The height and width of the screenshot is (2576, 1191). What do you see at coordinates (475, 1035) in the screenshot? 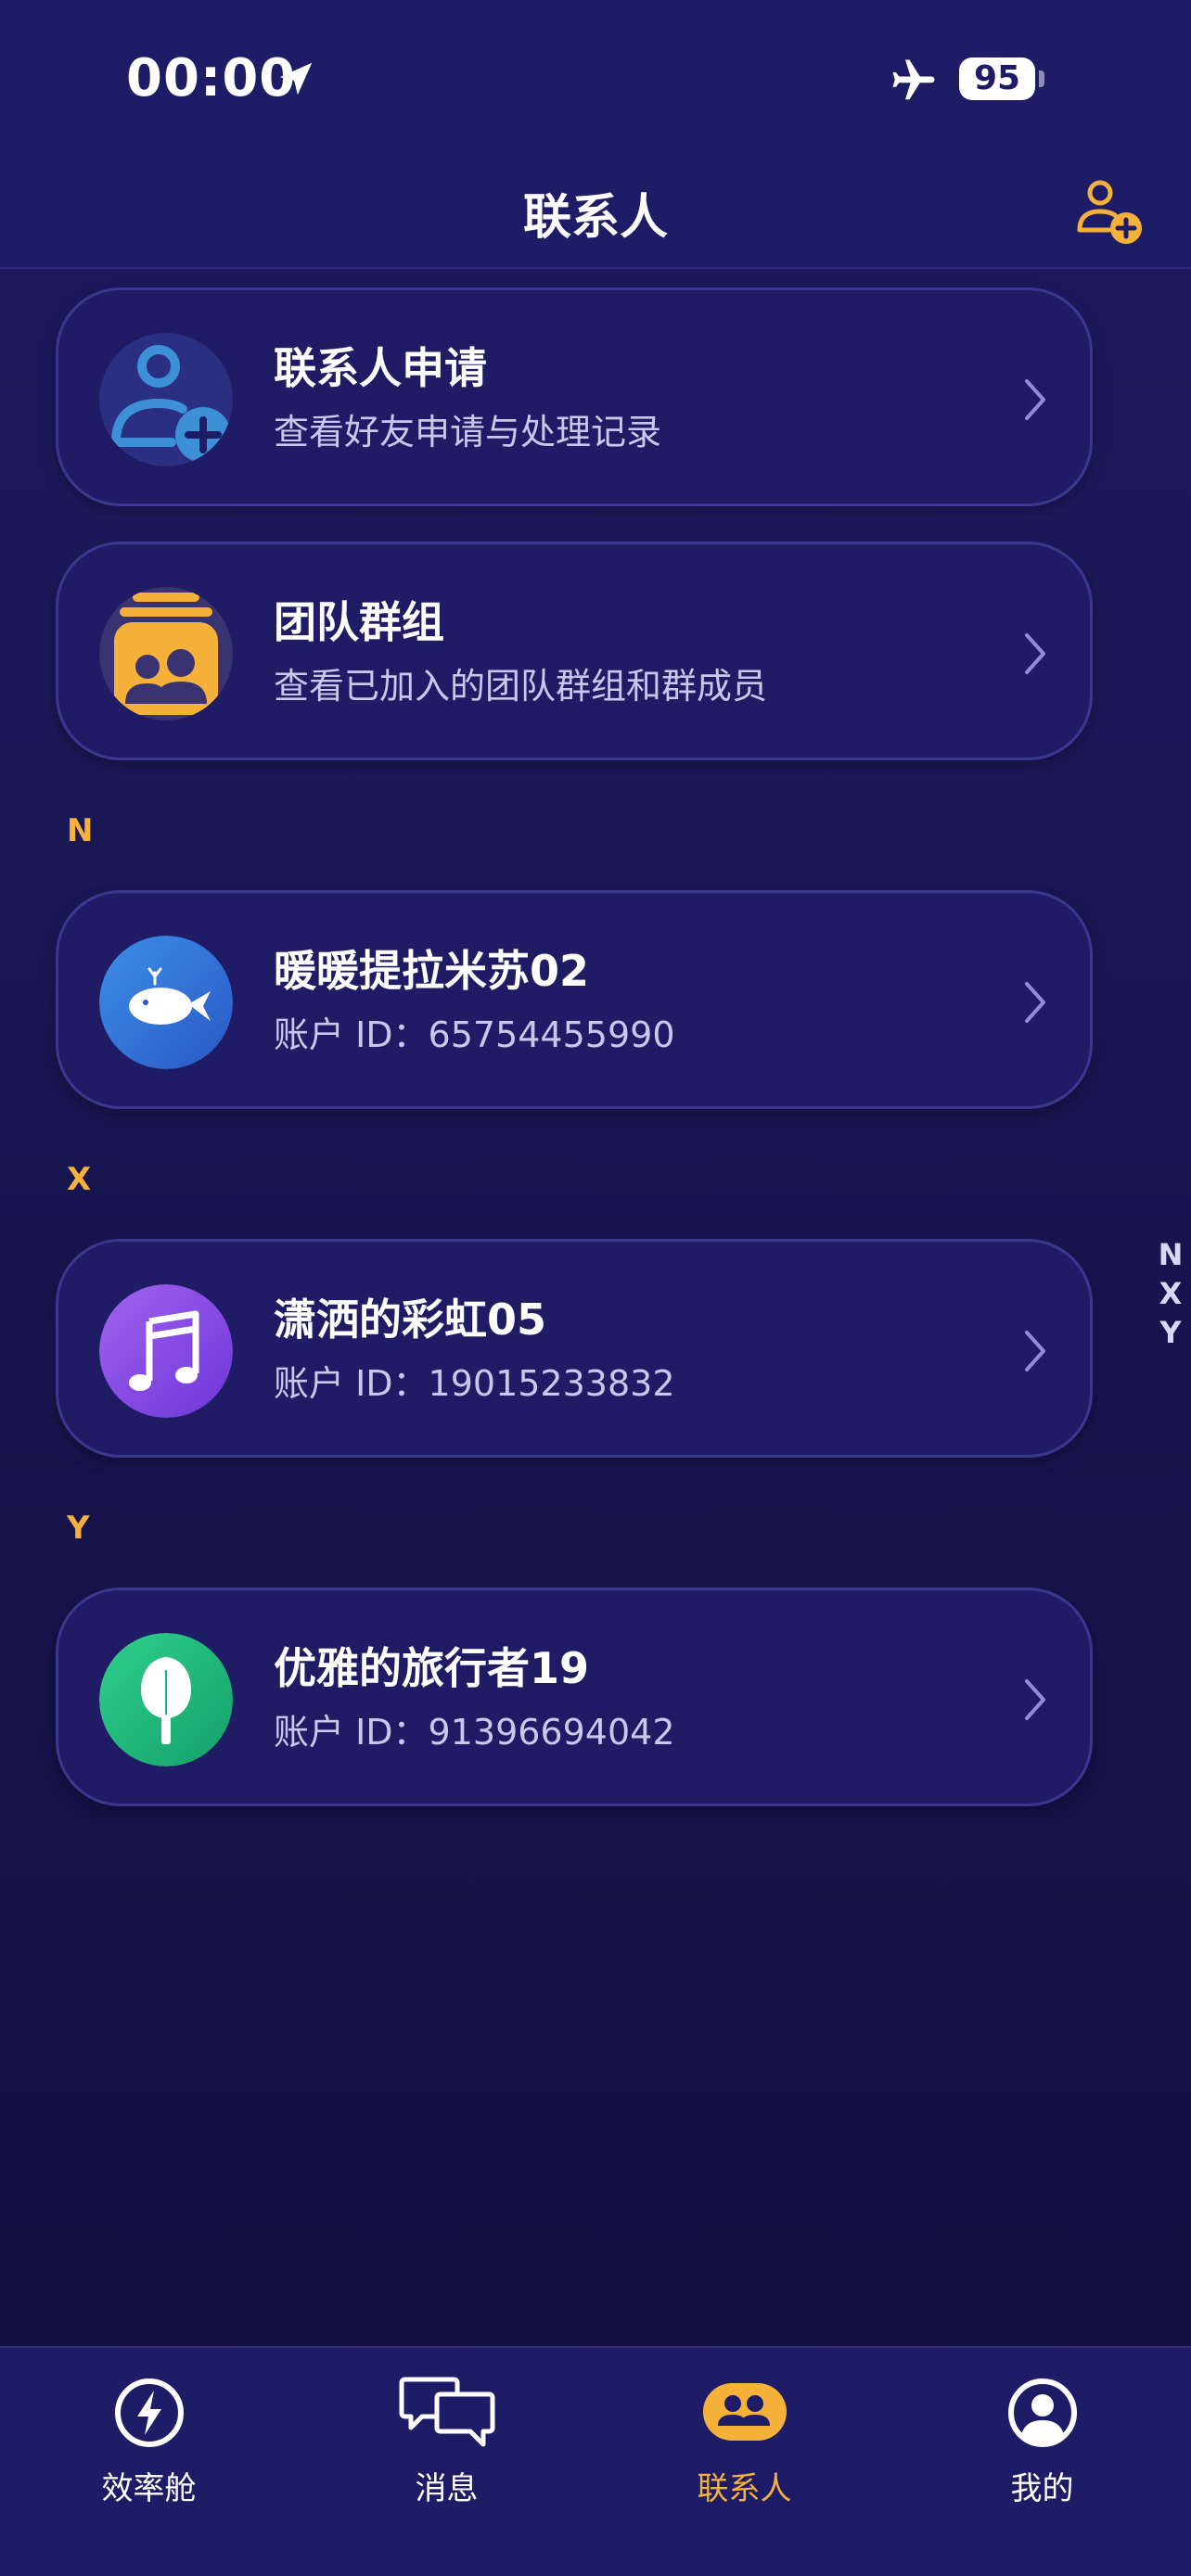
I see `contact-account-id: 账户 ID：65754455990` at bounding box center [475, 1035].